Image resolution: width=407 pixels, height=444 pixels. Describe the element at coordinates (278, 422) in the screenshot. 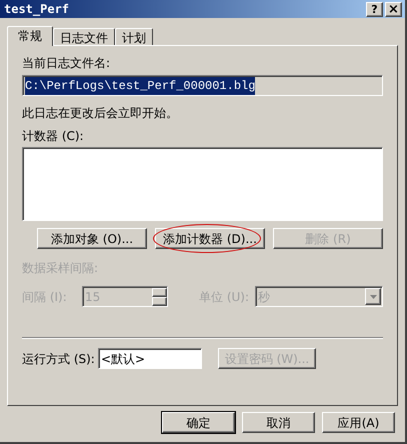

I see `button: 取消` at that location.